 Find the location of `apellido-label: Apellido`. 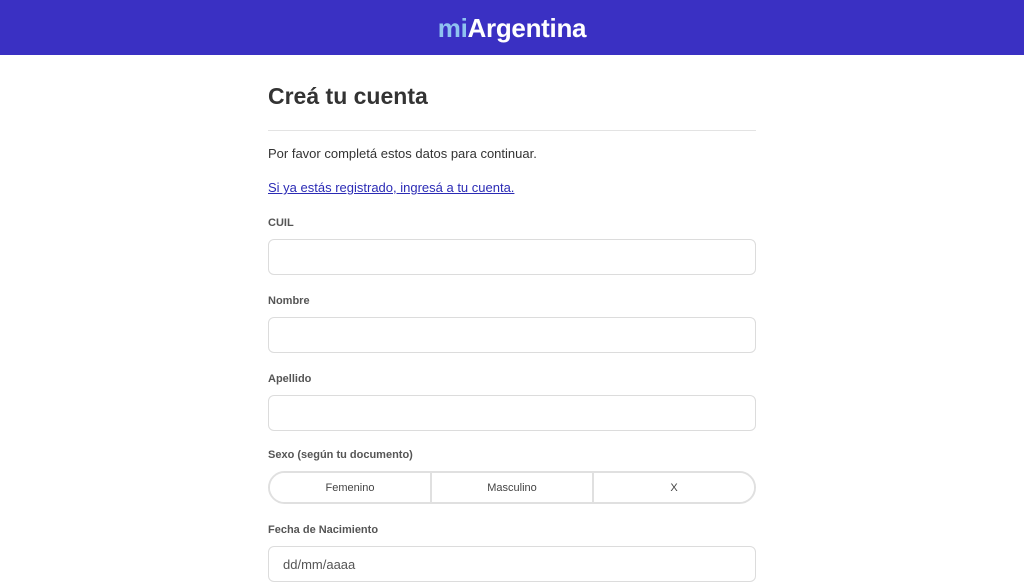

apellido-label: Apellido is located at coordinates (290, 379).